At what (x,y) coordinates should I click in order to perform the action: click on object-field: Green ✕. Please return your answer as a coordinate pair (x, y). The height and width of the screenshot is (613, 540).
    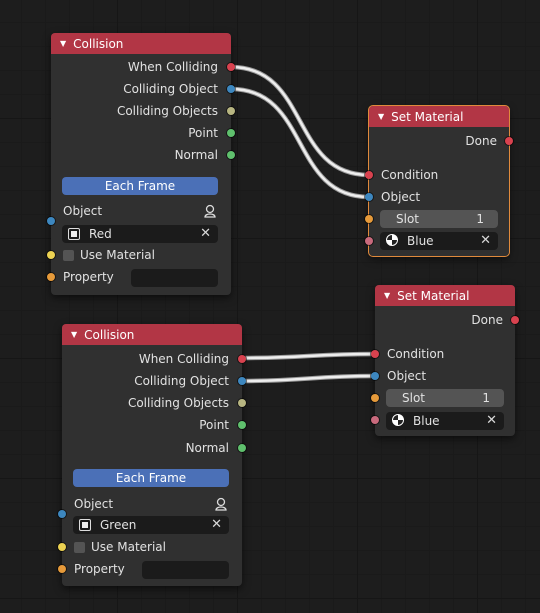
    Looking at the image, I should click on (151, 525).